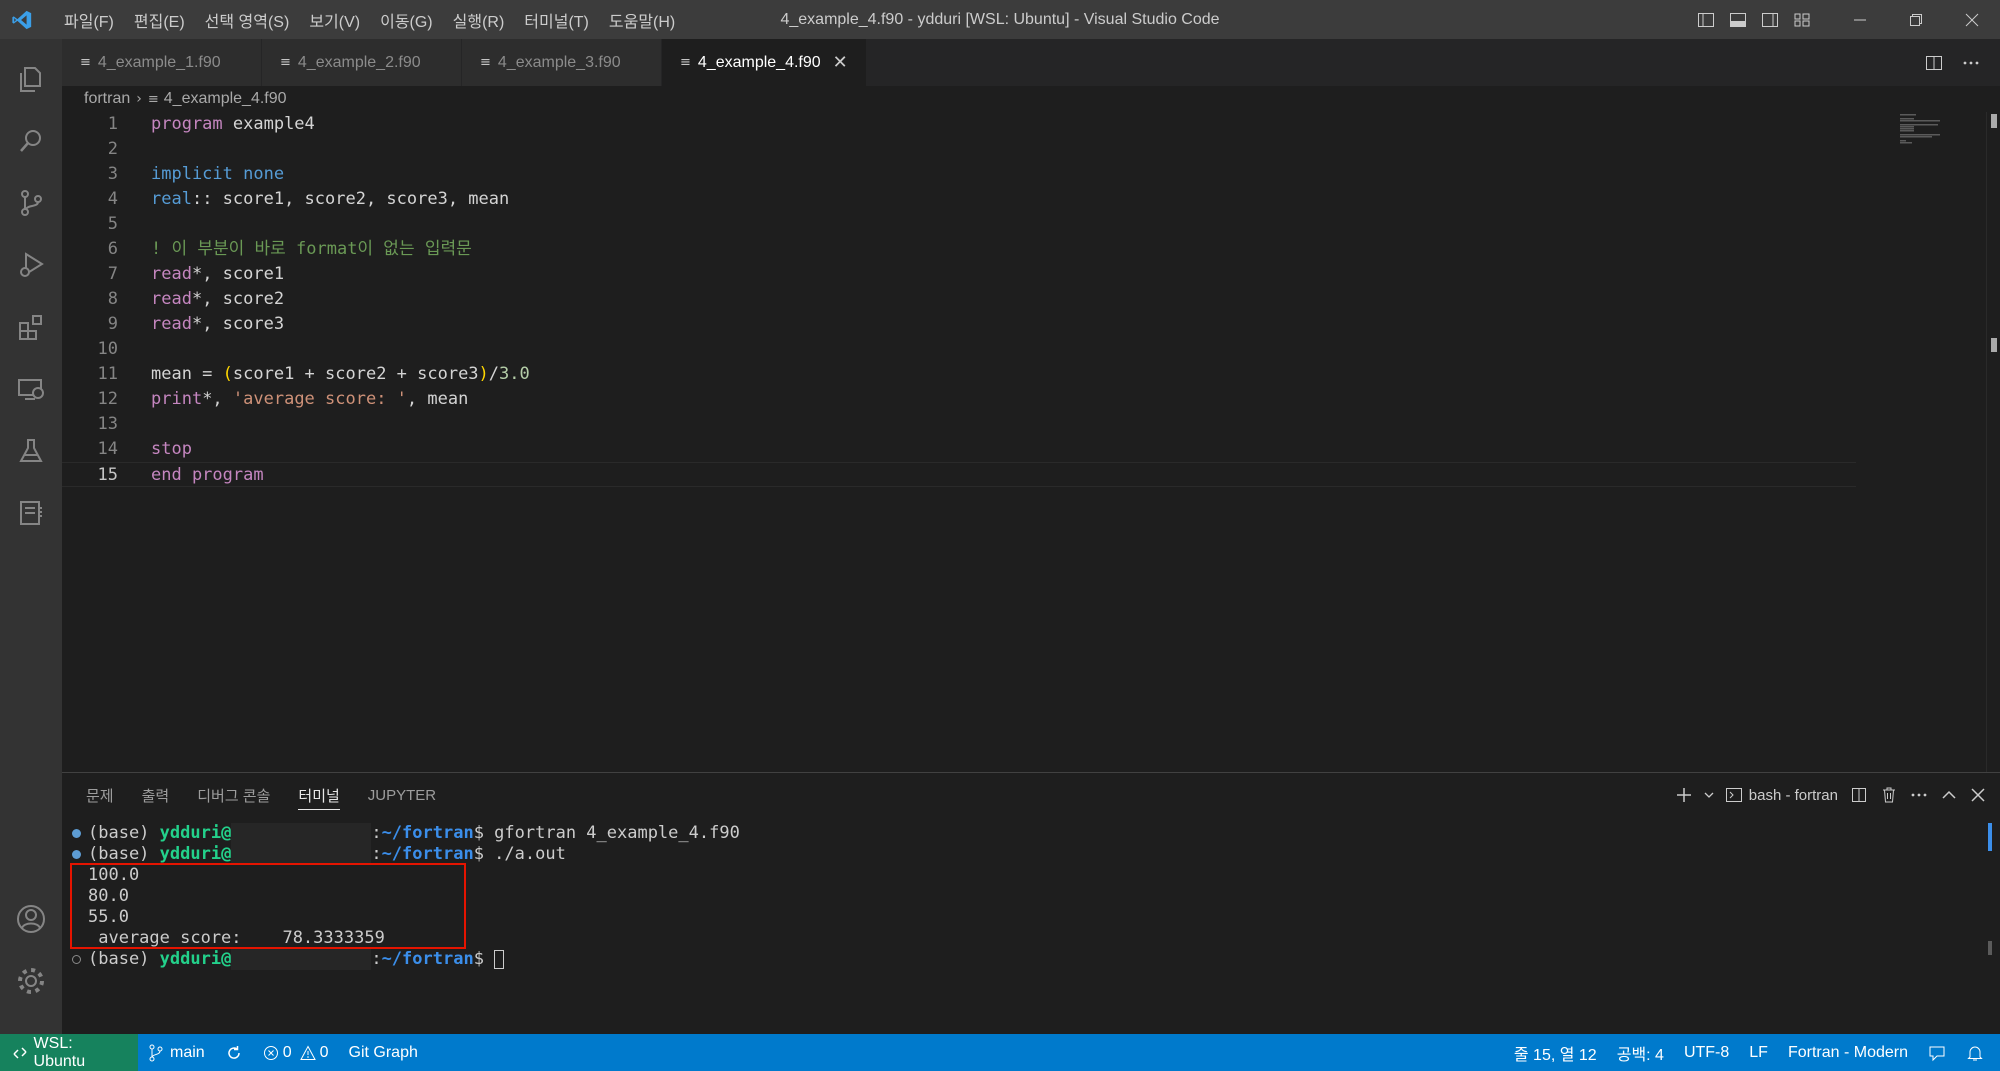 Image resolution: width=2000 pixels, height=1071 pixels. I want to click on encoding: UTF-8, so click(1706, 1052).